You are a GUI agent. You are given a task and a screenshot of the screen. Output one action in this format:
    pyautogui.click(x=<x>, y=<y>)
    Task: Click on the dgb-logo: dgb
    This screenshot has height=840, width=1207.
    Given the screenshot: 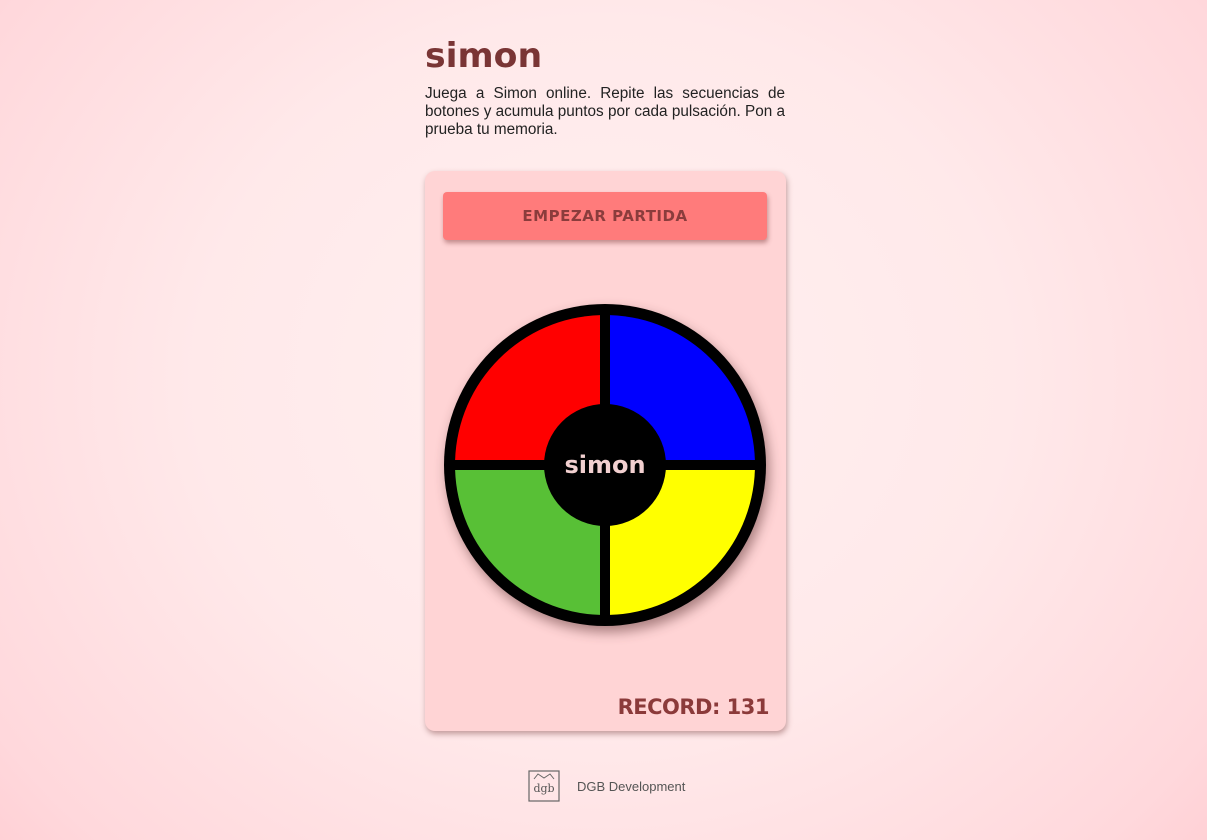 What is the action you would take?
    pyautogui.click(x=544, y=786)
    